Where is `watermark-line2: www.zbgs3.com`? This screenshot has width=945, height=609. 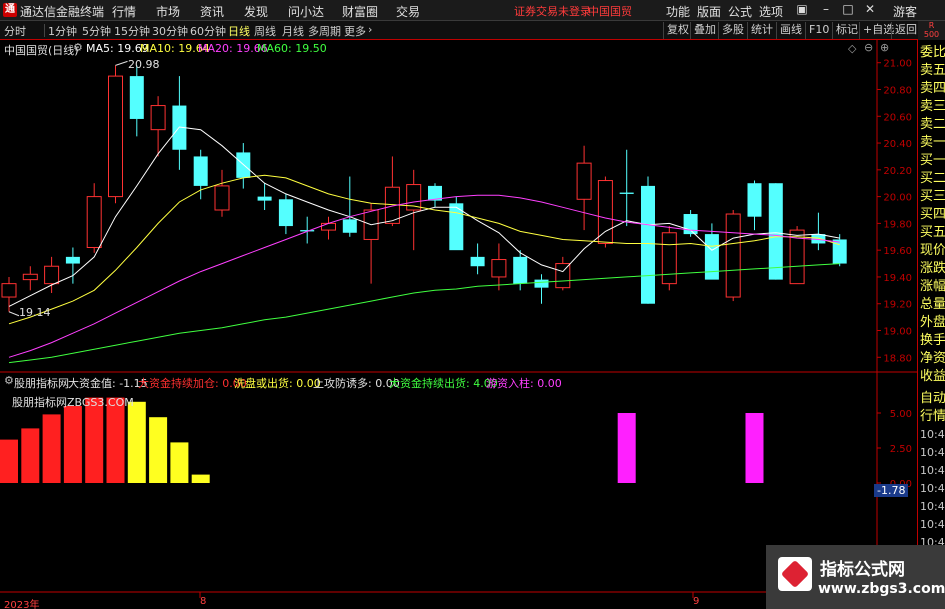 watermark-line2: www.zbgs3.com is located at coordinates (881, 589).